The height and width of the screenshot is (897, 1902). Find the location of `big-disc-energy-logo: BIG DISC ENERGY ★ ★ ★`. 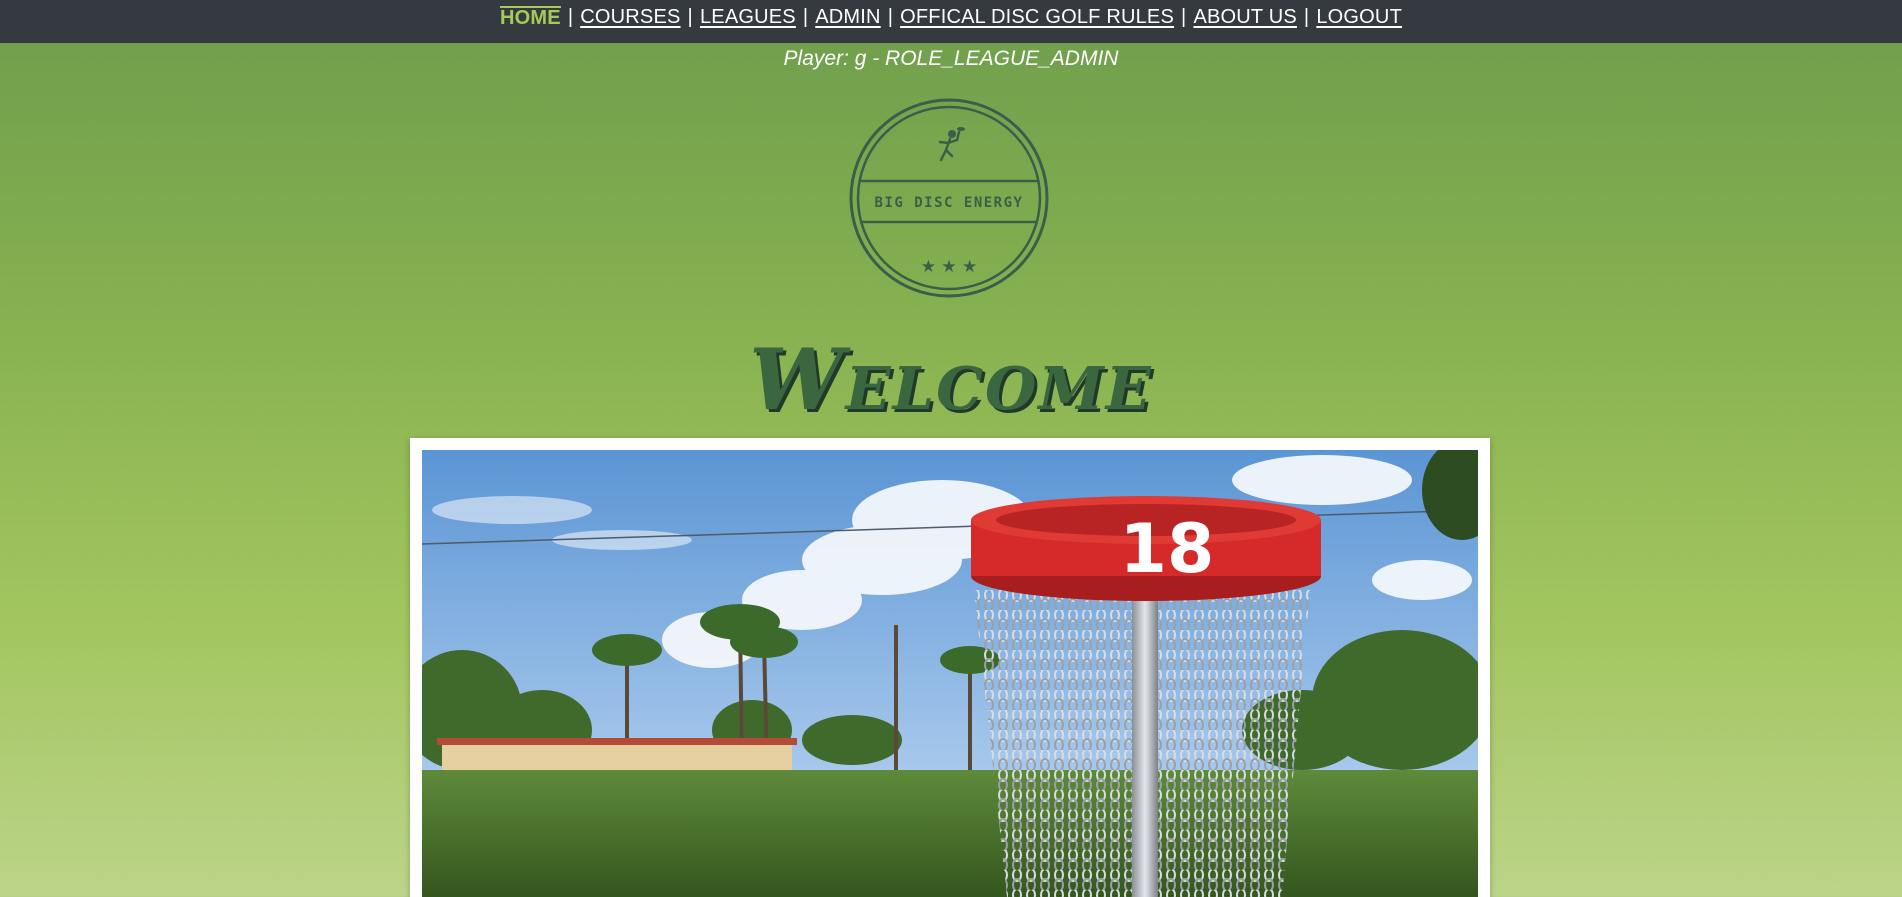

big-disc-energy-logo: BIG DISC ENERGY ★ ★ ★ is located at coordinates (949, 198).